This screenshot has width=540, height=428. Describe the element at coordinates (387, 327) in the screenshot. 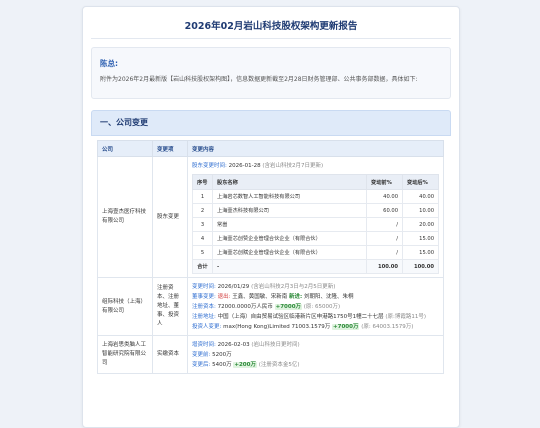

I see `investor-previous: (原: 64003.1579万)` at that location.